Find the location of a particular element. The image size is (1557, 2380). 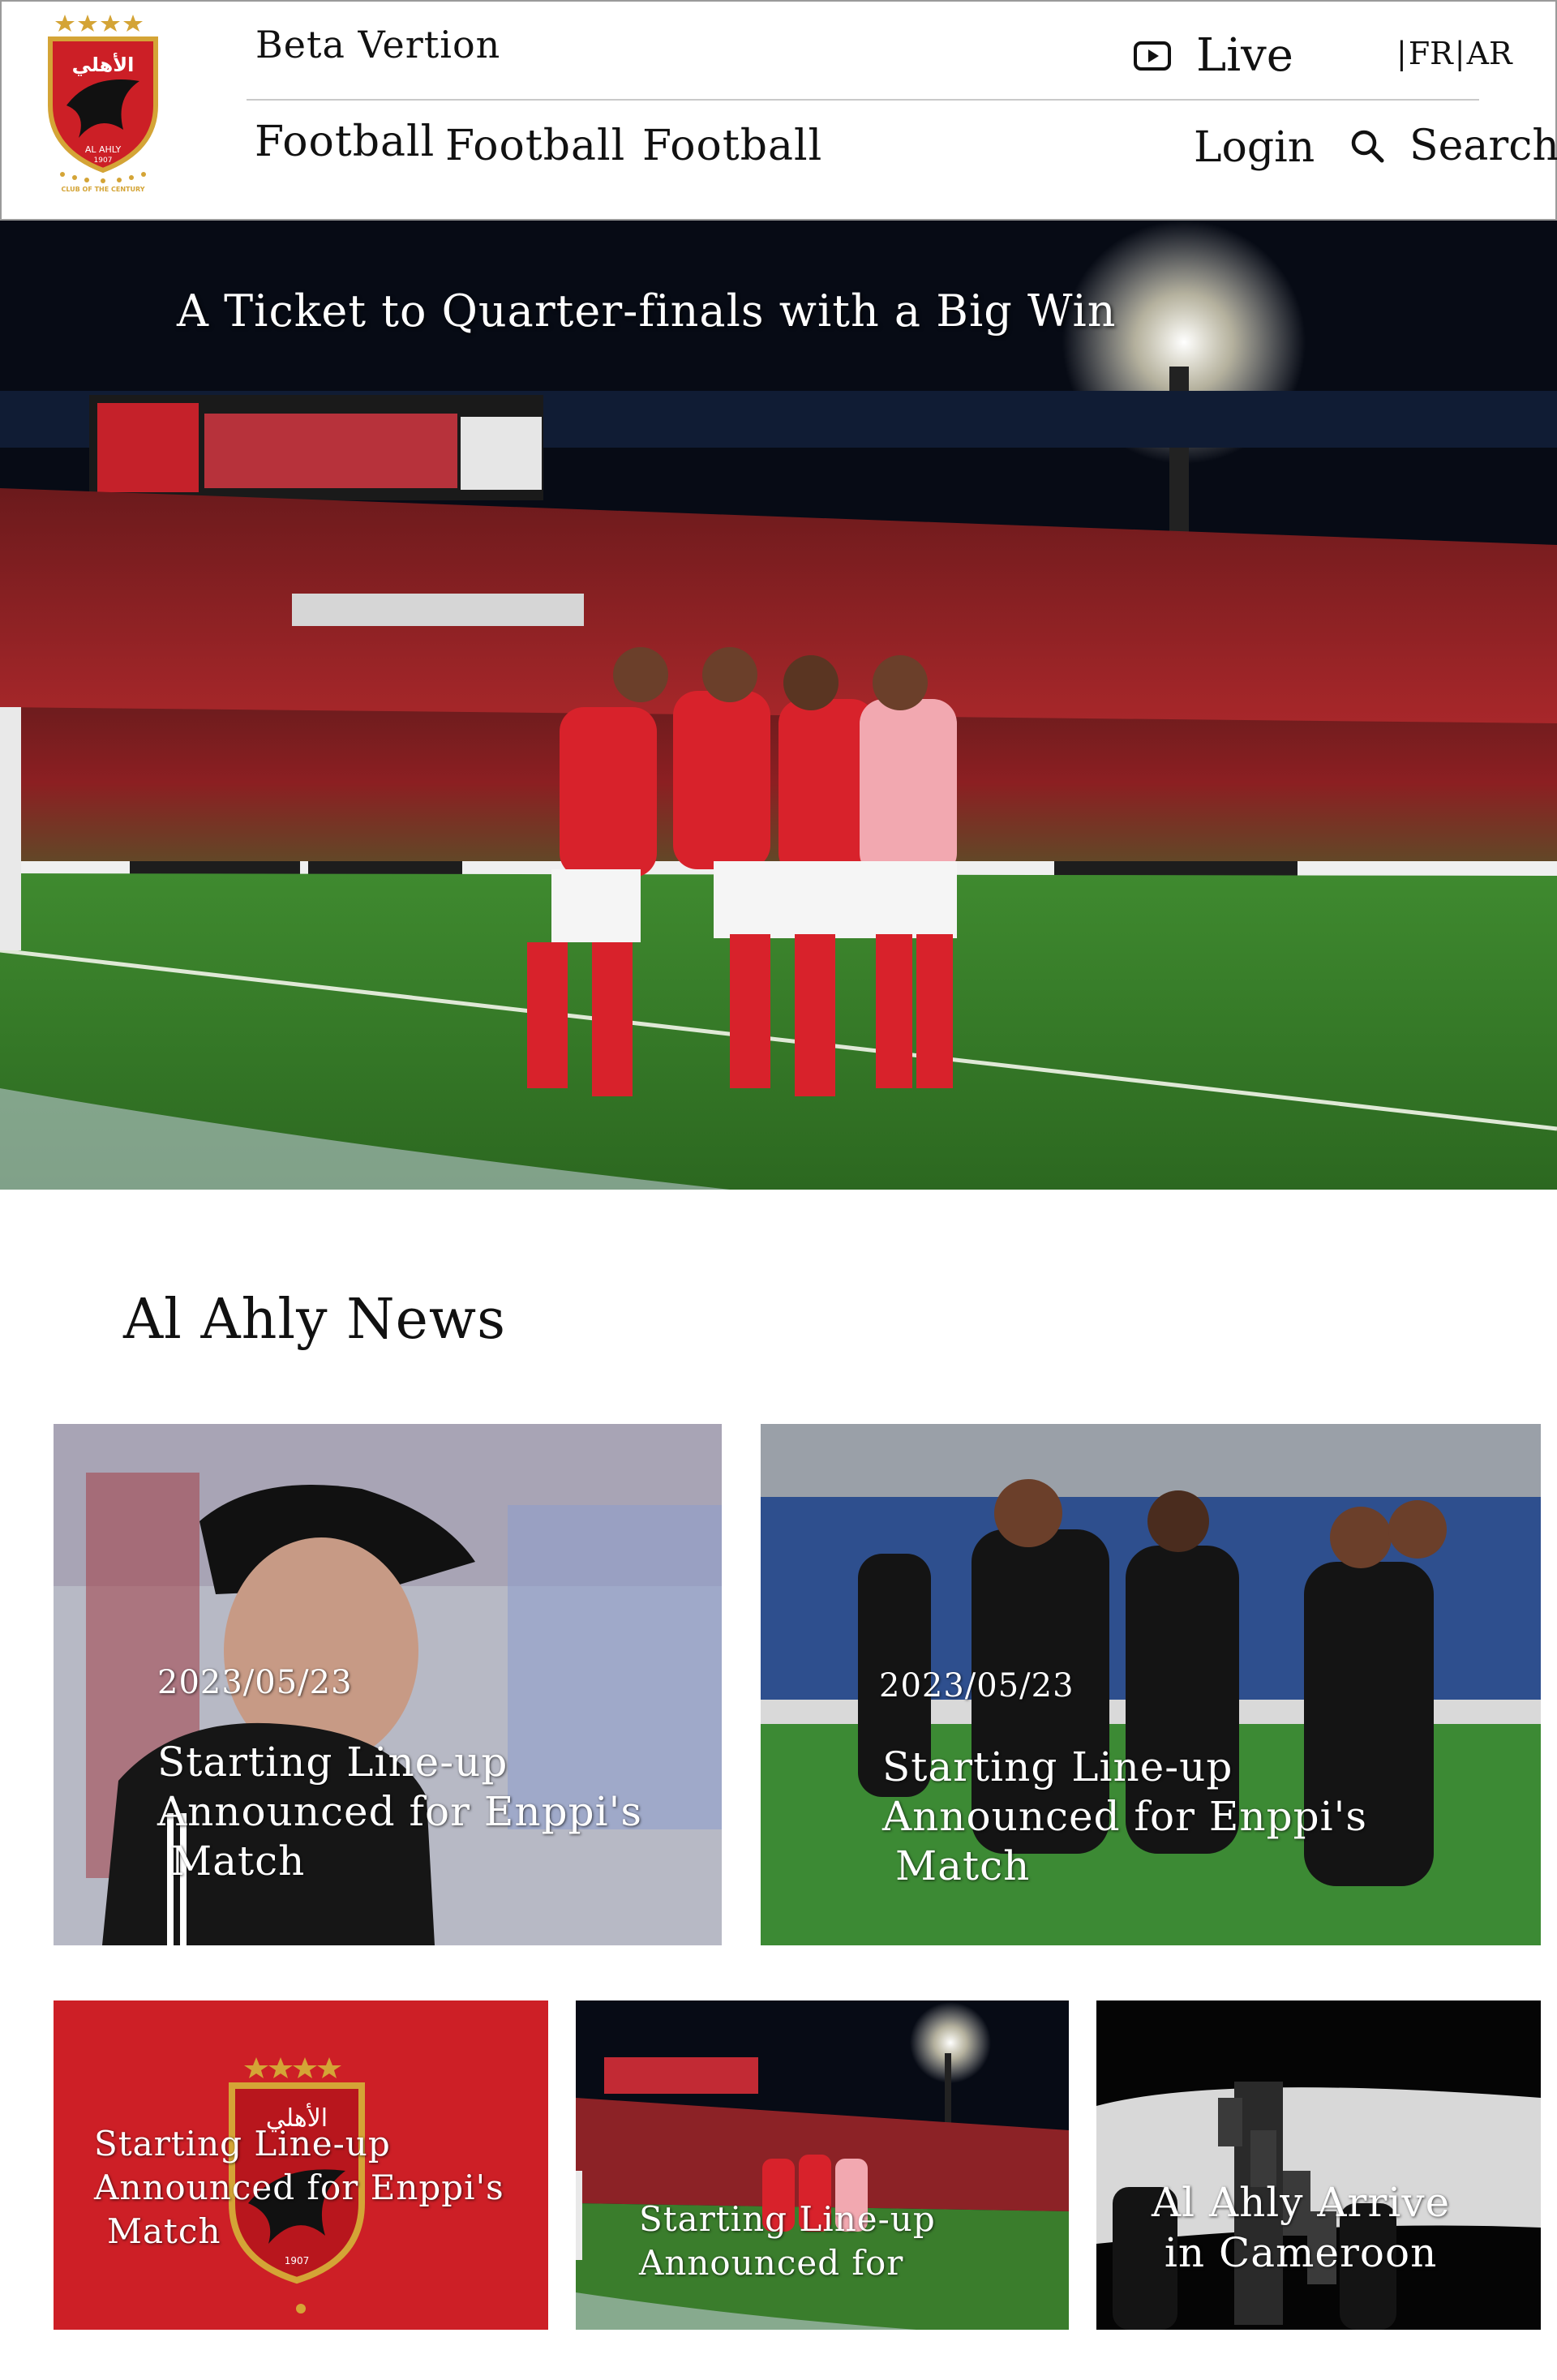

search-icon is located at coordinates (1367, 146).